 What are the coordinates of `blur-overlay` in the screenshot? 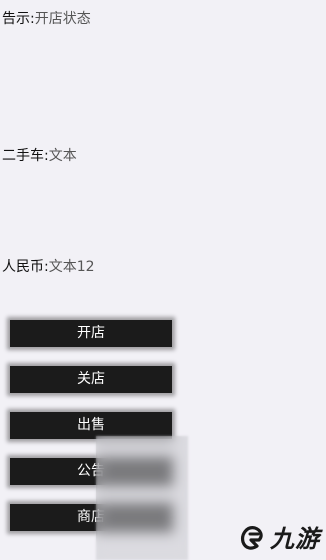 It's located at (142, 498).